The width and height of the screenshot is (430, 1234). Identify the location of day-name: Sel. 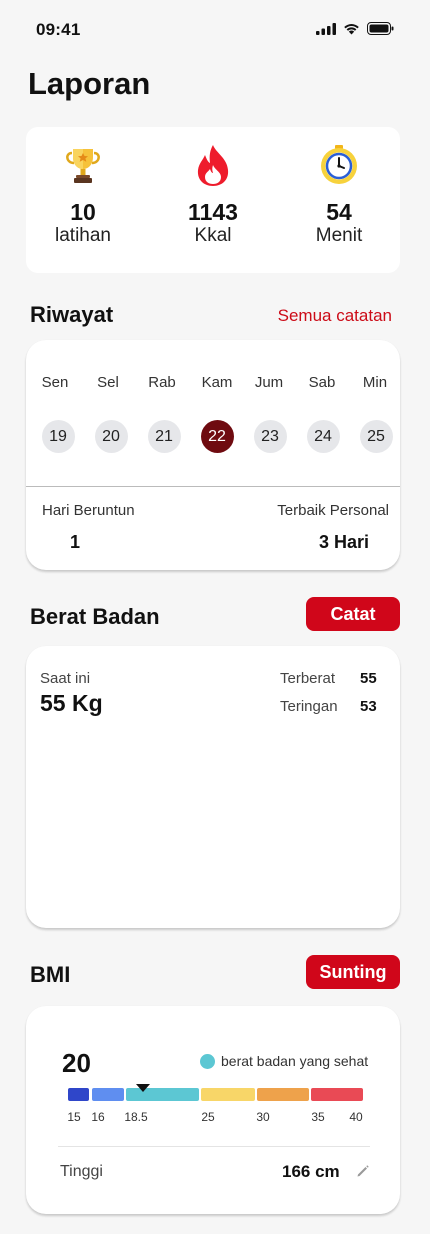
(108, 382).